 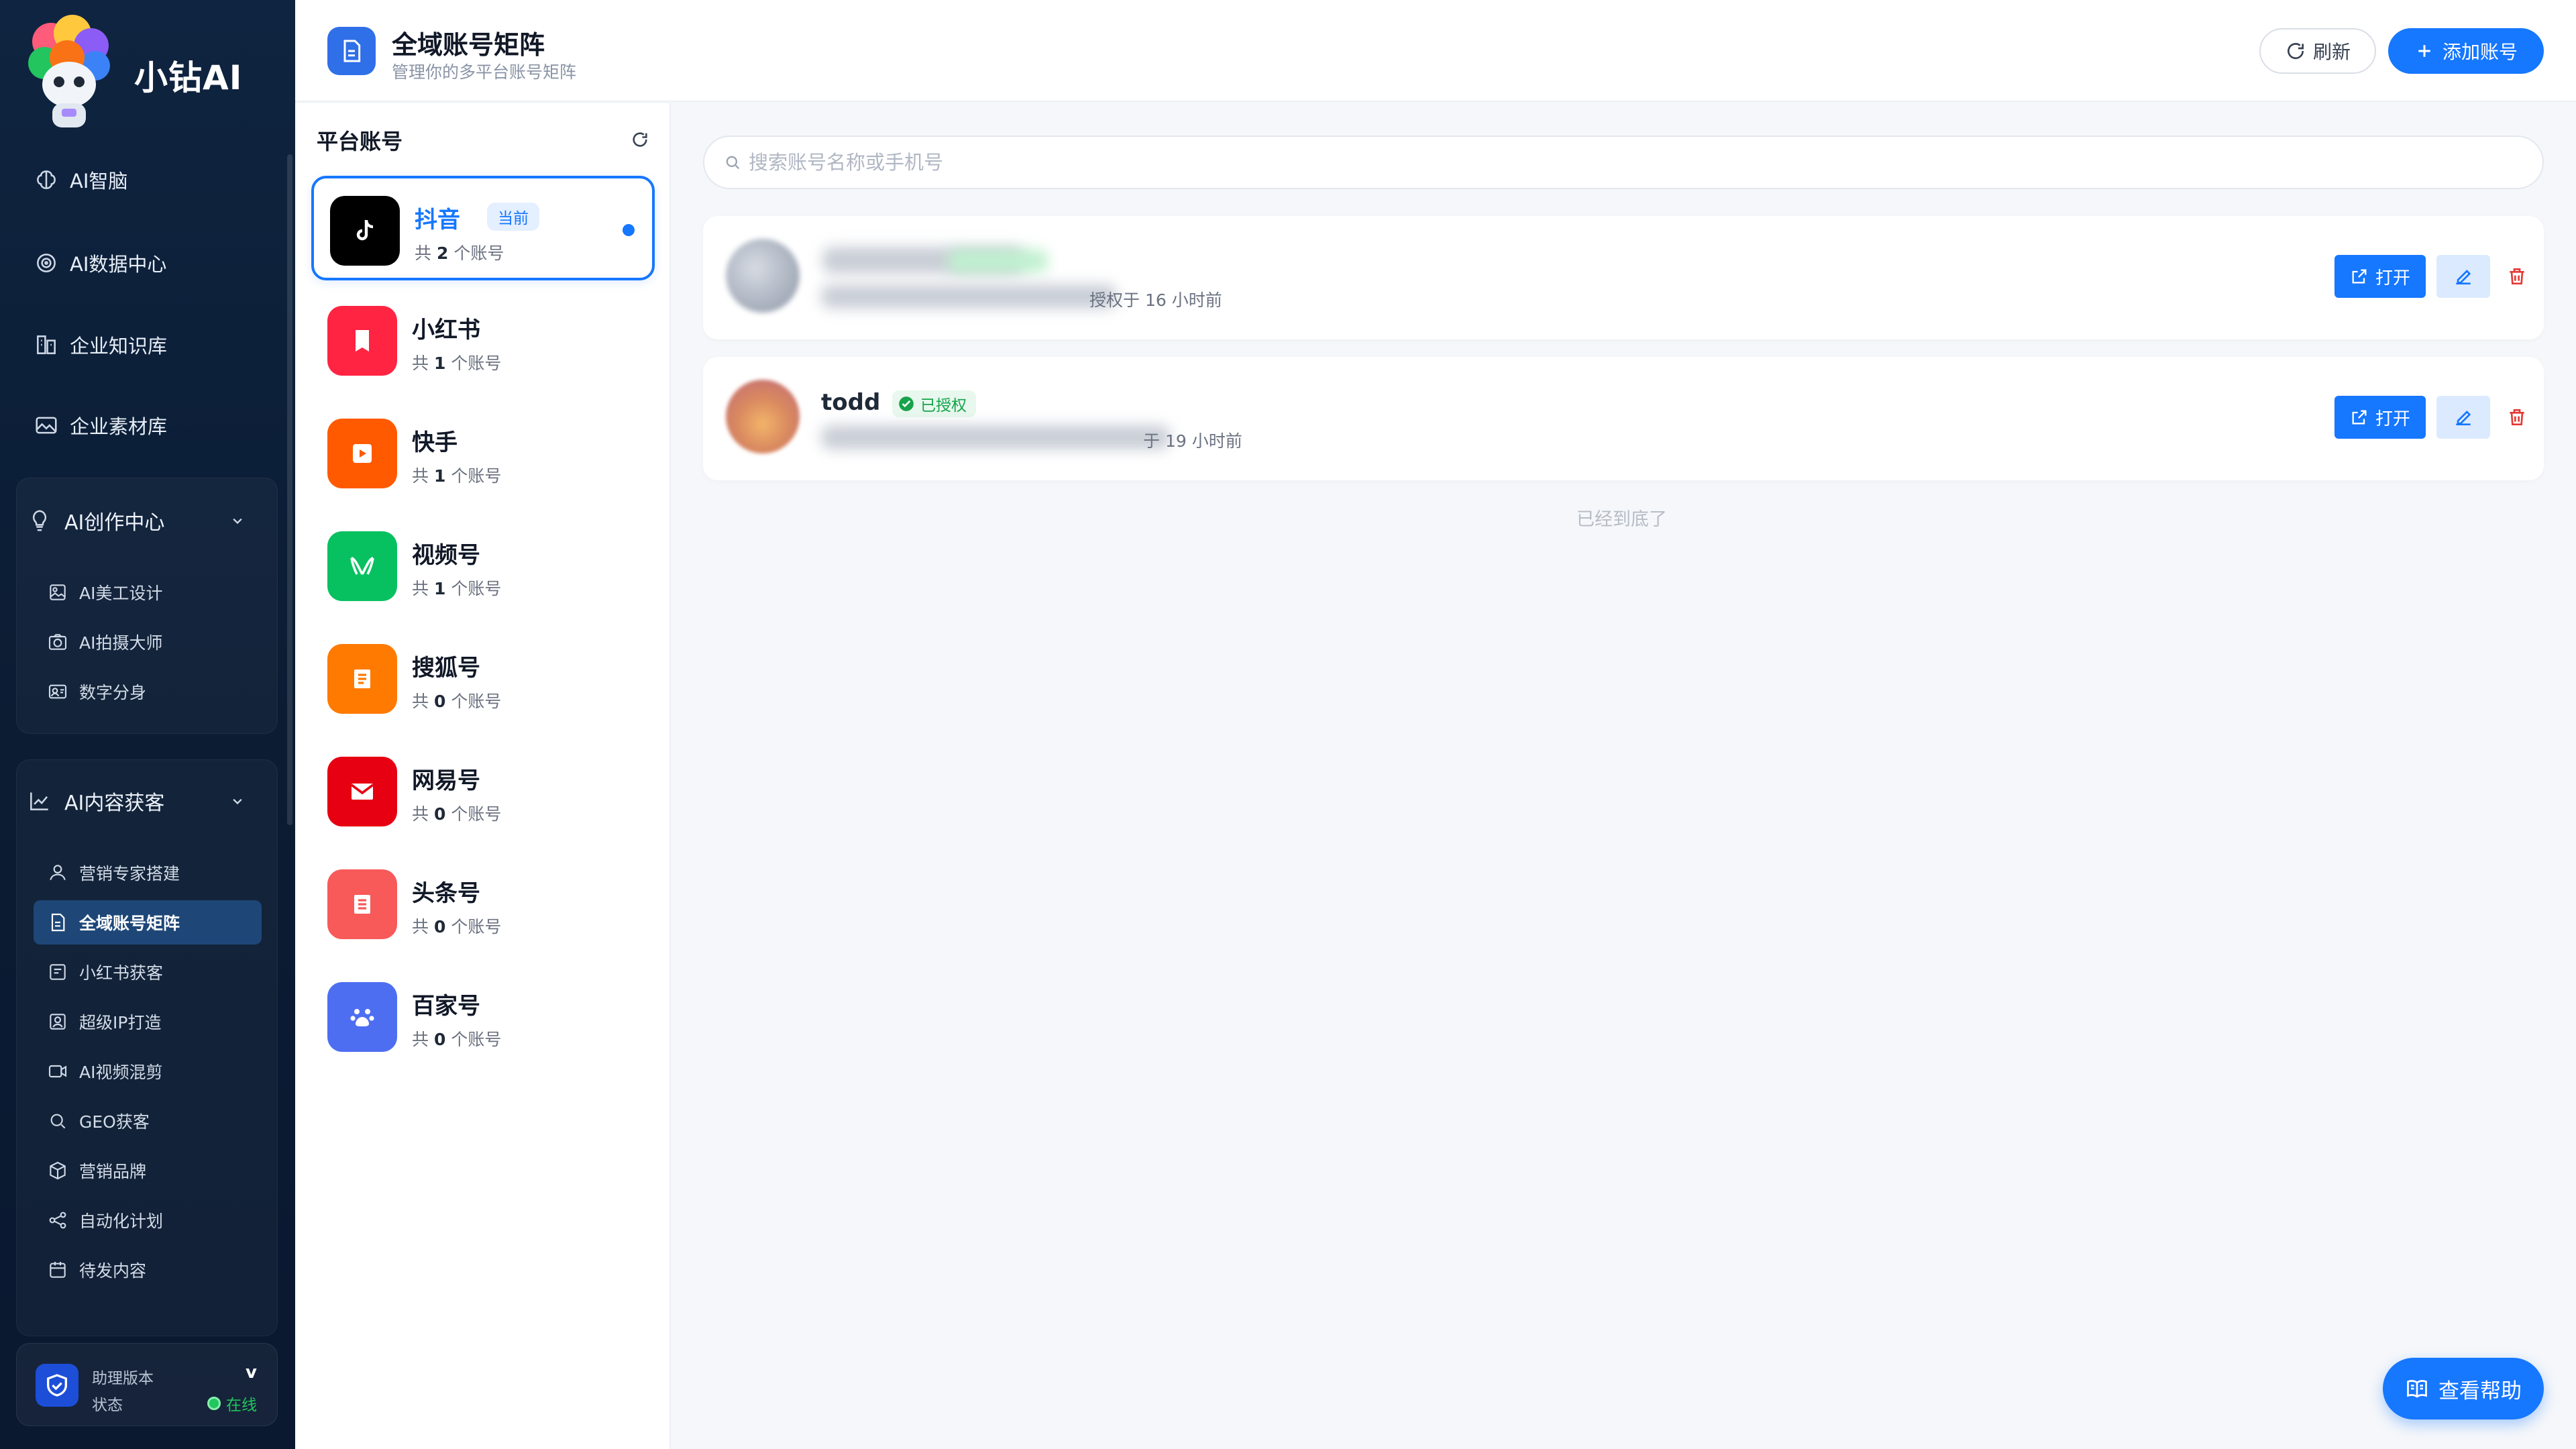 I want to click on redacted-badge, so click(x=997, y=261).